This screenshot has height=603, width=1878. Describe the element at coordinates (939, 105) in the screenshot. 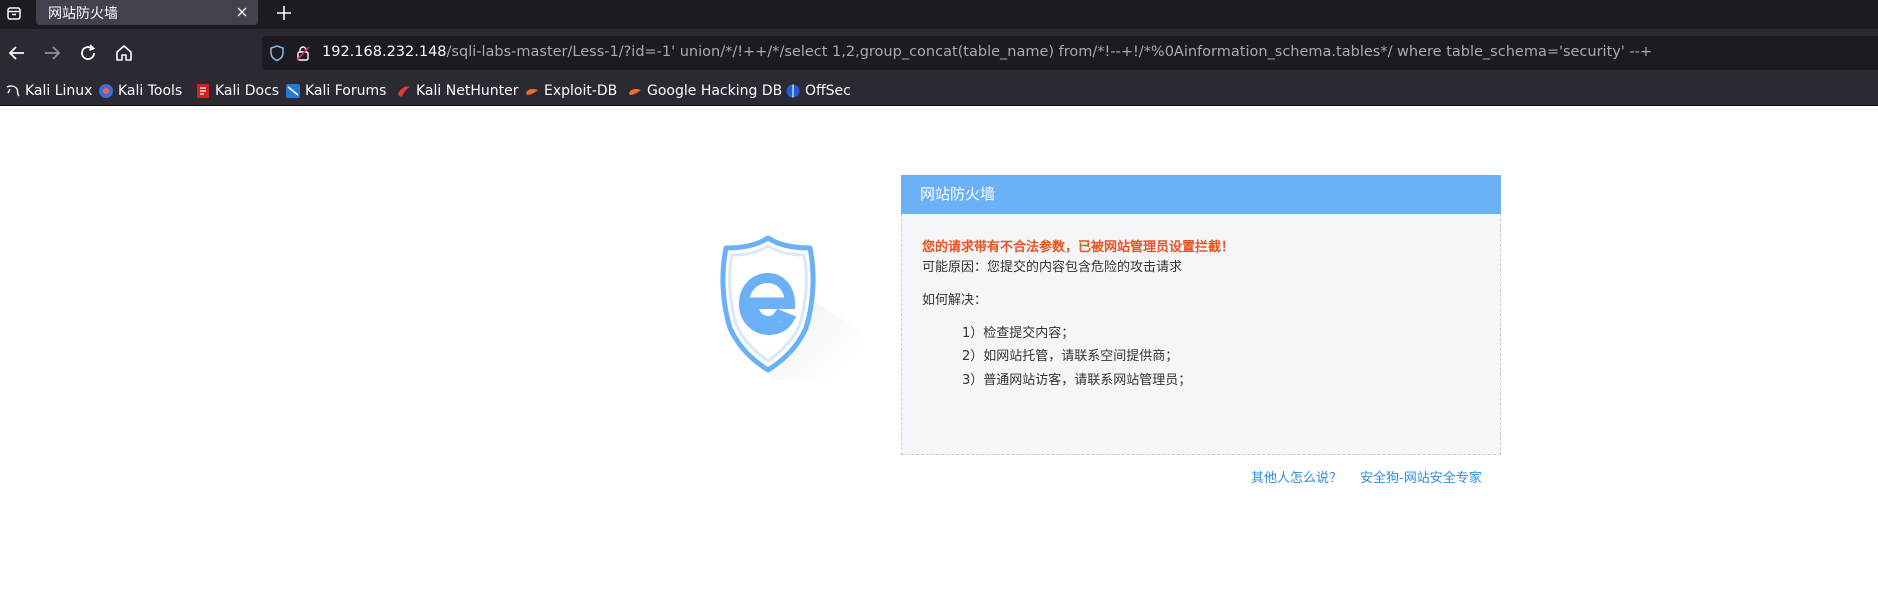

I see `toolbar-divider` at that location.